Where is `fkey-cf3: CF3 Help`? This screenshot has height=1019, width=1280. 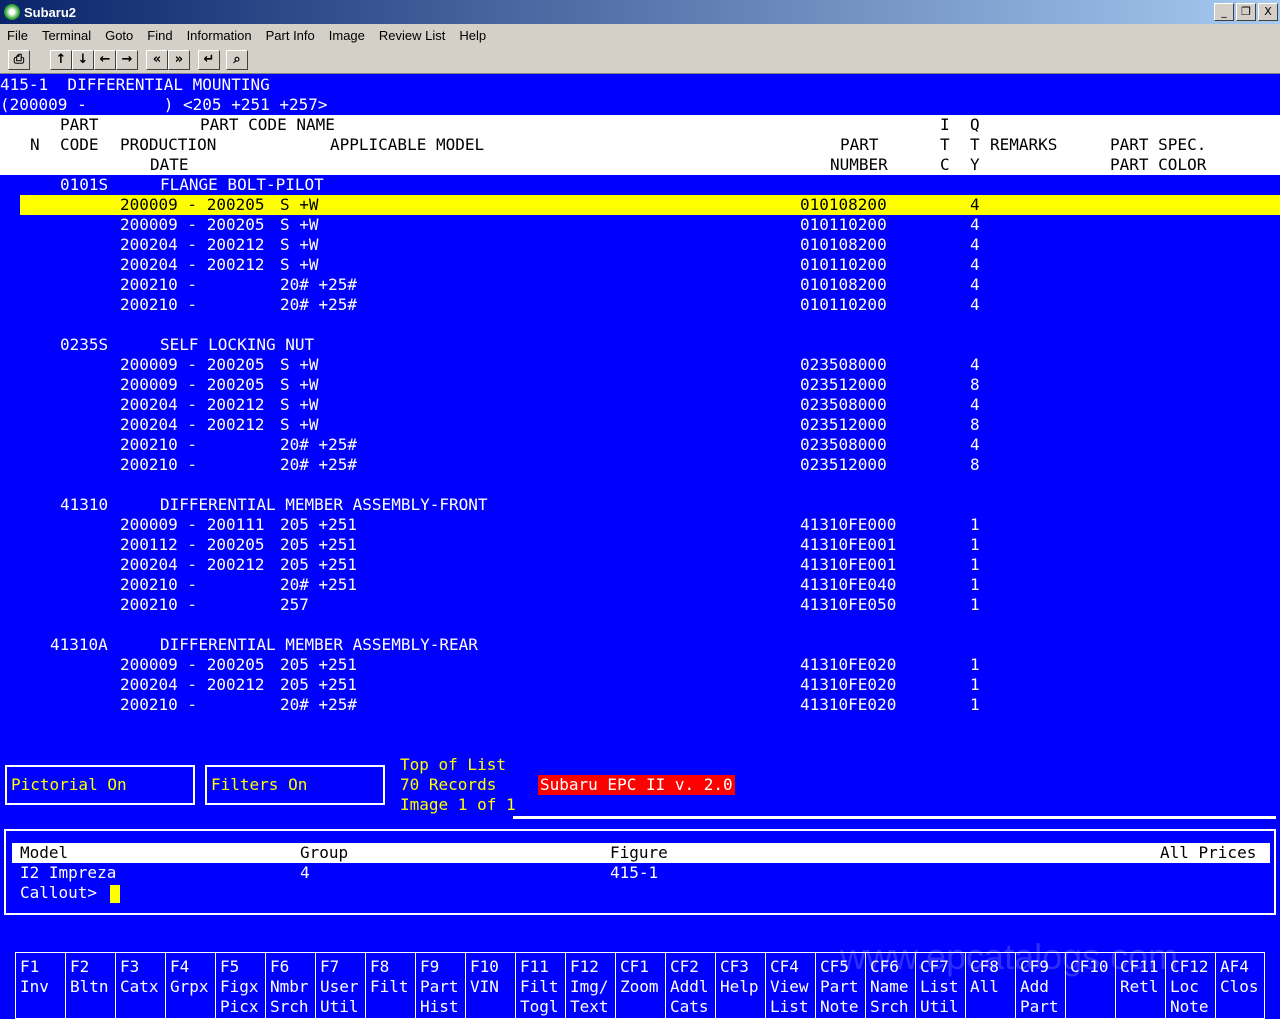
fkey-cf3: CF3 Help is located at coordinates (740, 985).